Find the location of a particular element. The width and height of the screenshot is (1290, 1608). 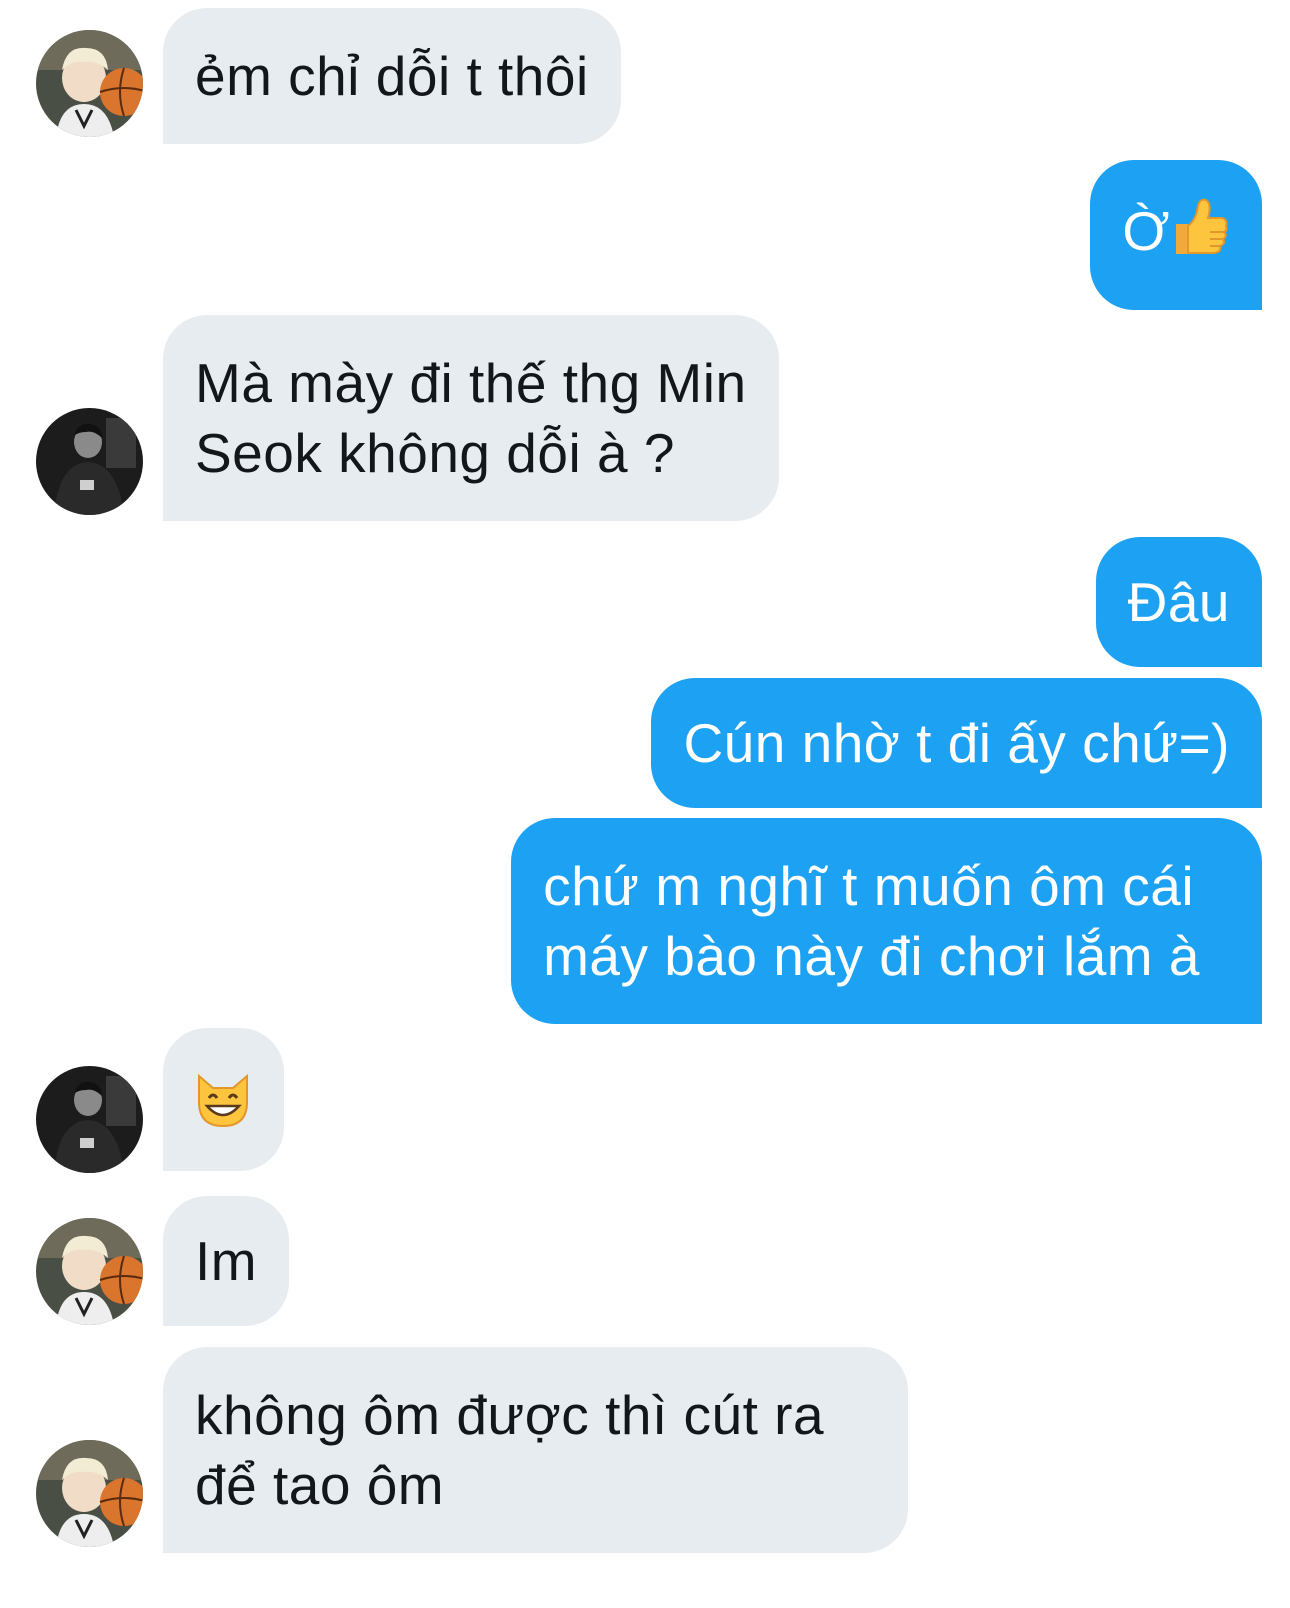

message-bubble-incoming: Mà mày đi thế thg Min Seok không dỗi à ? is located at coordinates (471, 418).